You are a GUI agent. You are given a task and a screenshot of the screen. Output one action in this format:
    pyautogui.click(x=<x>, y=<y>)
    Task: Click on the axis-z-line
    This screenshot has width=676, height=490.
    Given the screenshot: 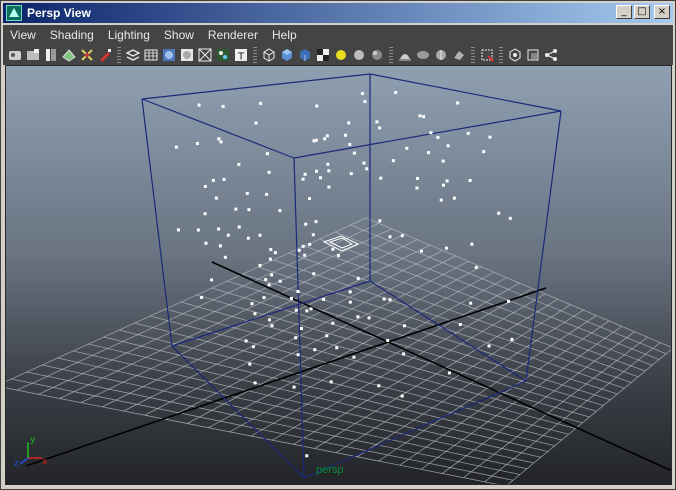 What is the action you would take?
    pyautogui.click(x=24, y=461)
    